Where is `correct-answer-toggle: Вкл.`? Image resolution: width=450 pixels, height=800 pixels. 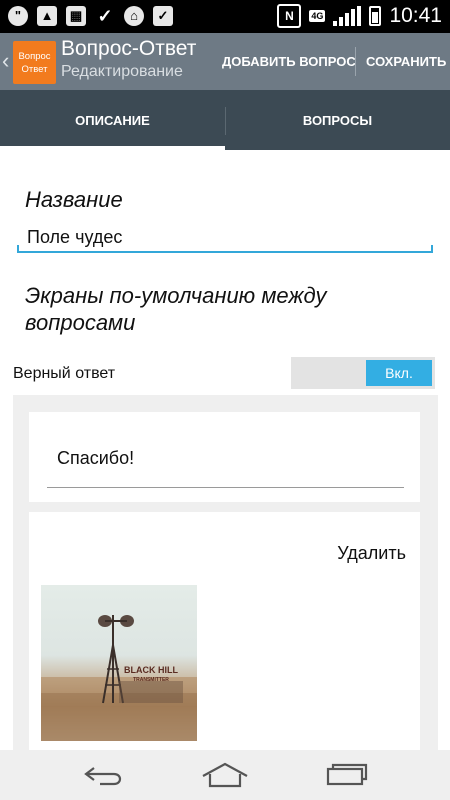 correct-answer-toggle: Вкл. is located at coordinates (363, 373).